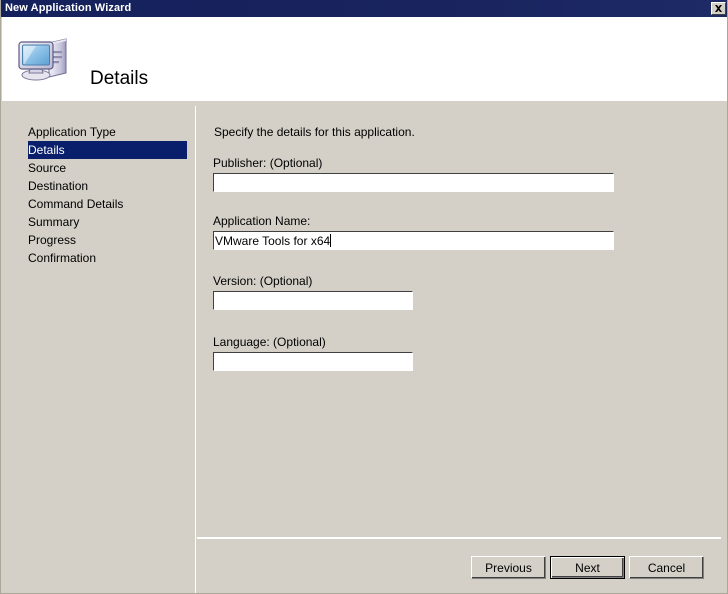  I want to click on cancel-button: Cancel, so click(666, 567).